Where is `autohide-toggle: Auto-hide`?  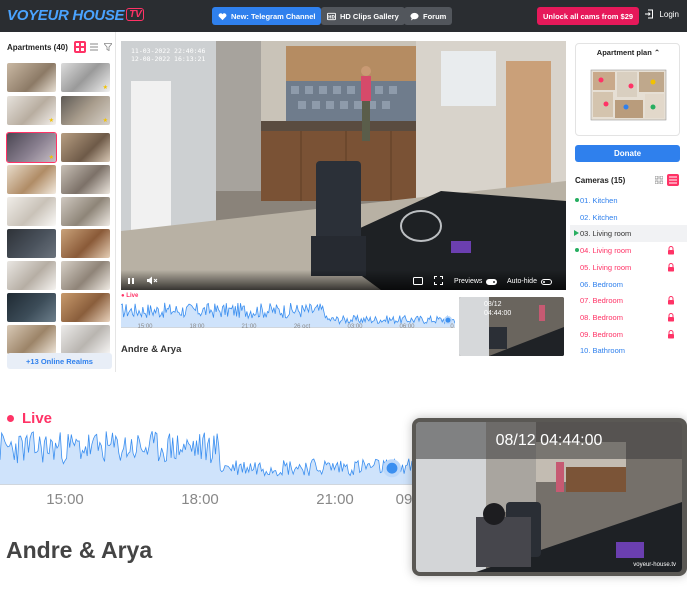 autohide-toggle: Auto-hide is located at coordinates (529, 281).